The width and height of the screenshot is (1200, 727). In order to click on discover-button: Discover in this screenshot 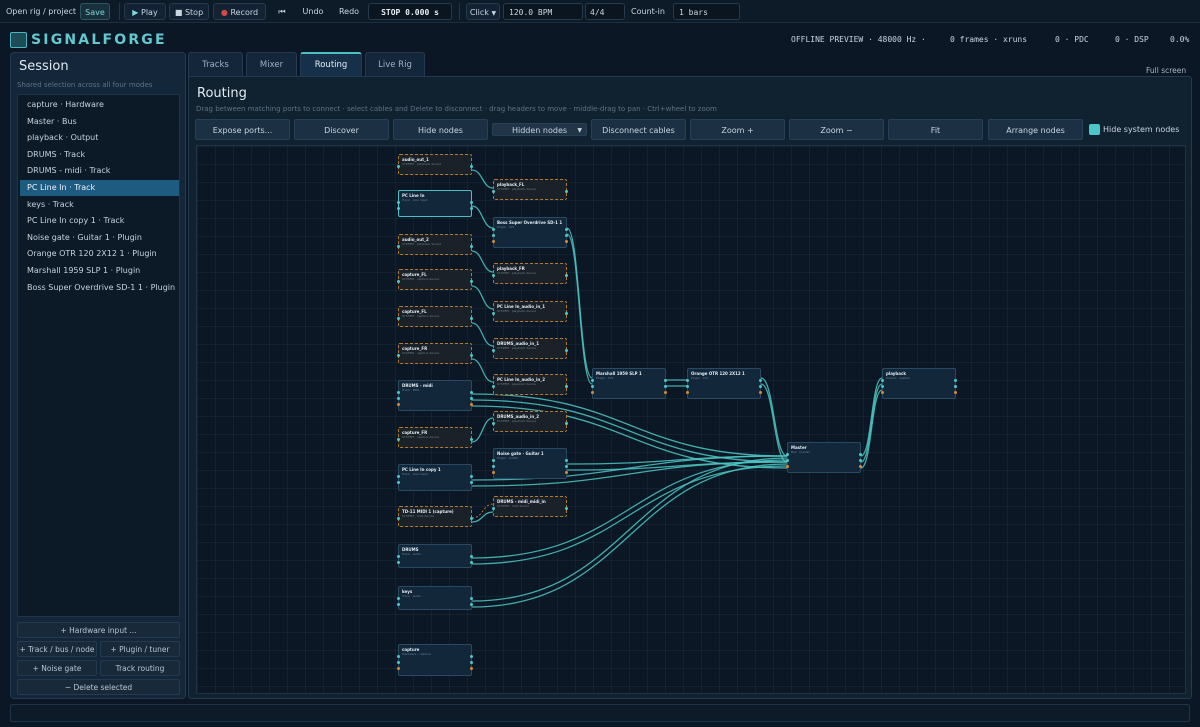, I will do `click(341, 129)`.